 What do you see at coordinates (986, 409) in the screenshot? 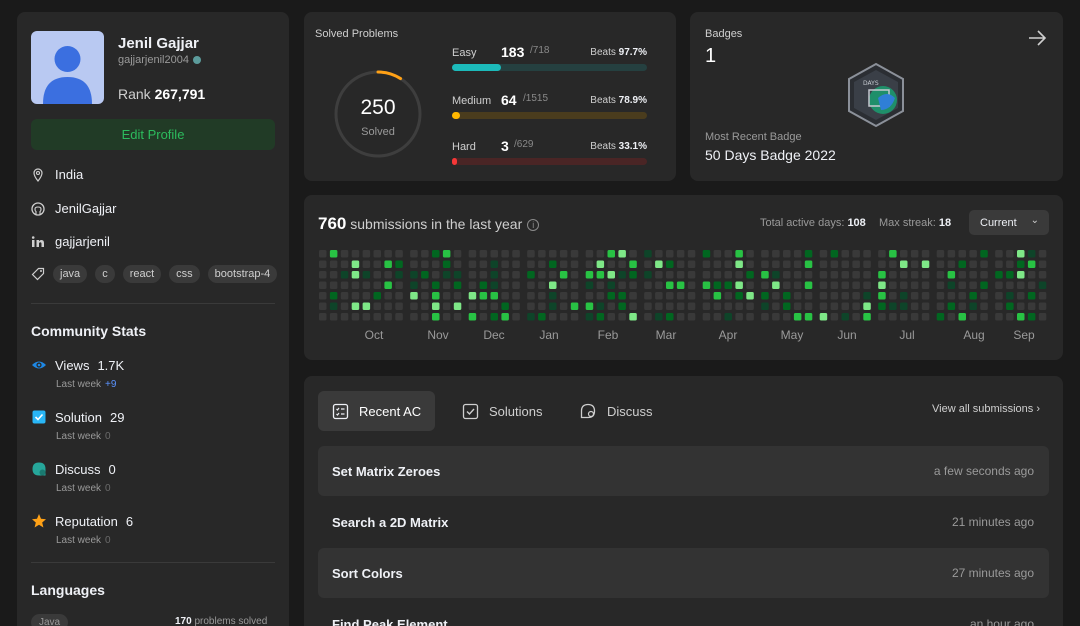
I see `view-all-submissions-link: View all submissions ›` at bounding box center [986, 409].